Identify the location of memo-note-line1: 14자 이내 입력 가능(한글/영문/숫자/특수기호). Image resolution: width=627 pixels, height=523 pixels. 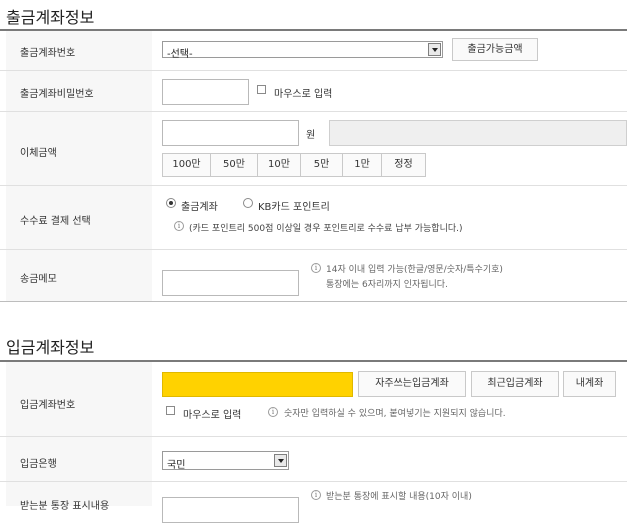
(414, 270).